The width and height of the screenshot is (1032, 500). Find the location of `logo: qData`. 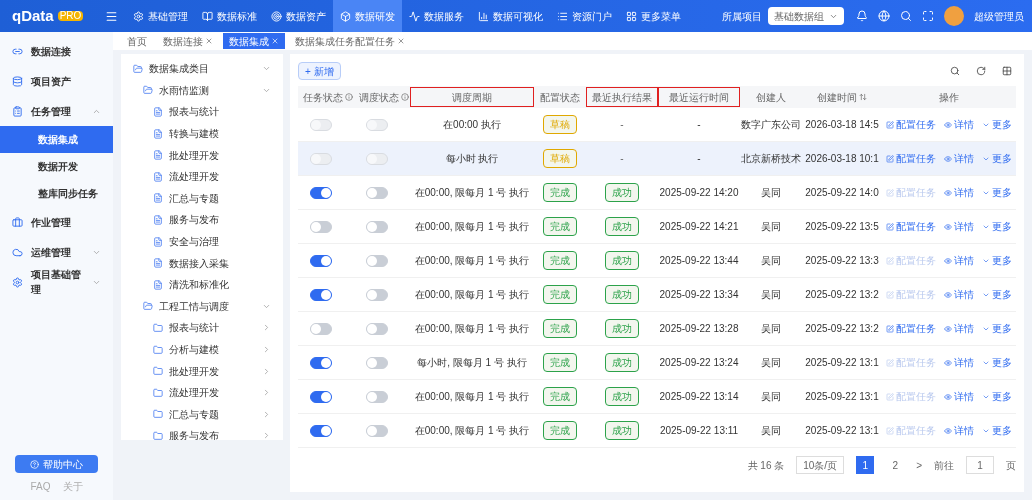

logo: qData is located at coordinates (33, 15).